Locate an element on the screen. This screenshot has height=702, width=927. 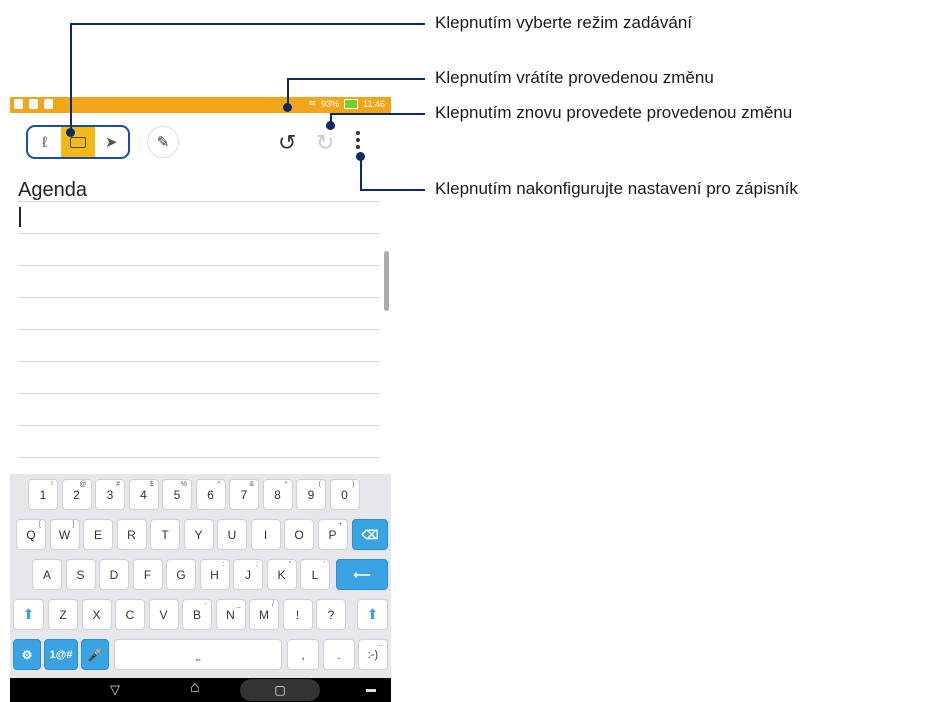
key-label: O is located at coordinates (299, 534).